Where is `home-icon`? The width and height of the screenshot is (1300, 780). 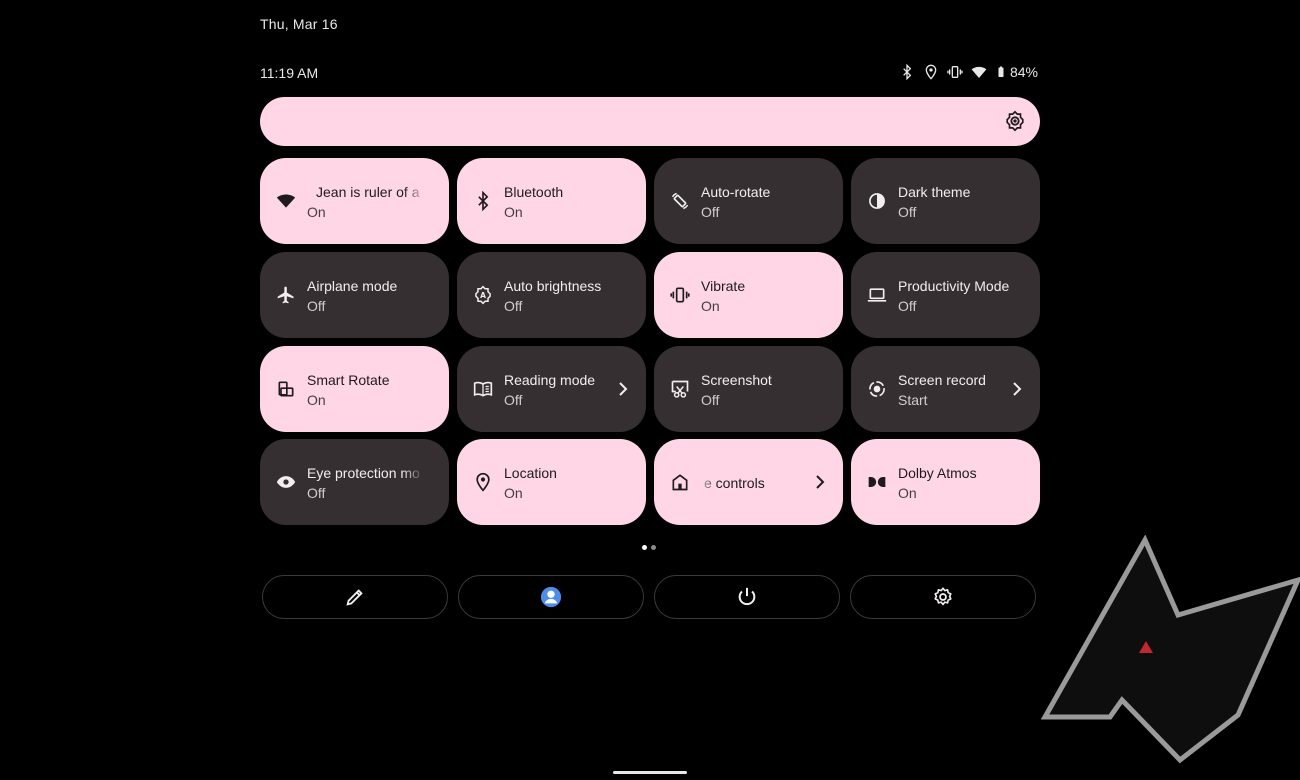
home-icon is located at coordinates (680, 482).